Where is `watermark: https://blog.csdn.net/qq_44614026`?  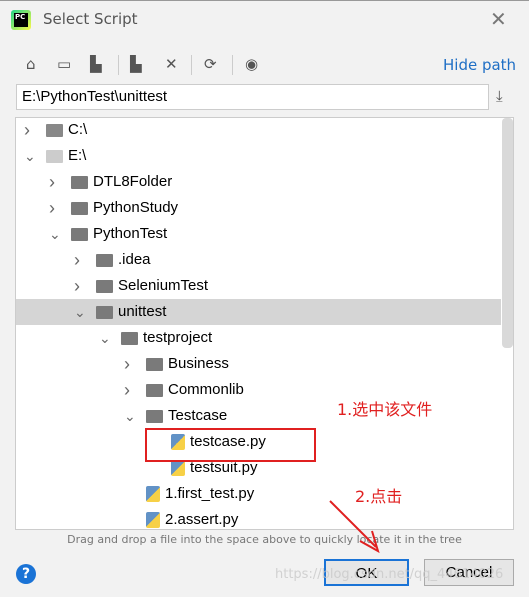 watermark: https://blog.csdn.net/qq_44614026 is located at coordinates (389, 574).